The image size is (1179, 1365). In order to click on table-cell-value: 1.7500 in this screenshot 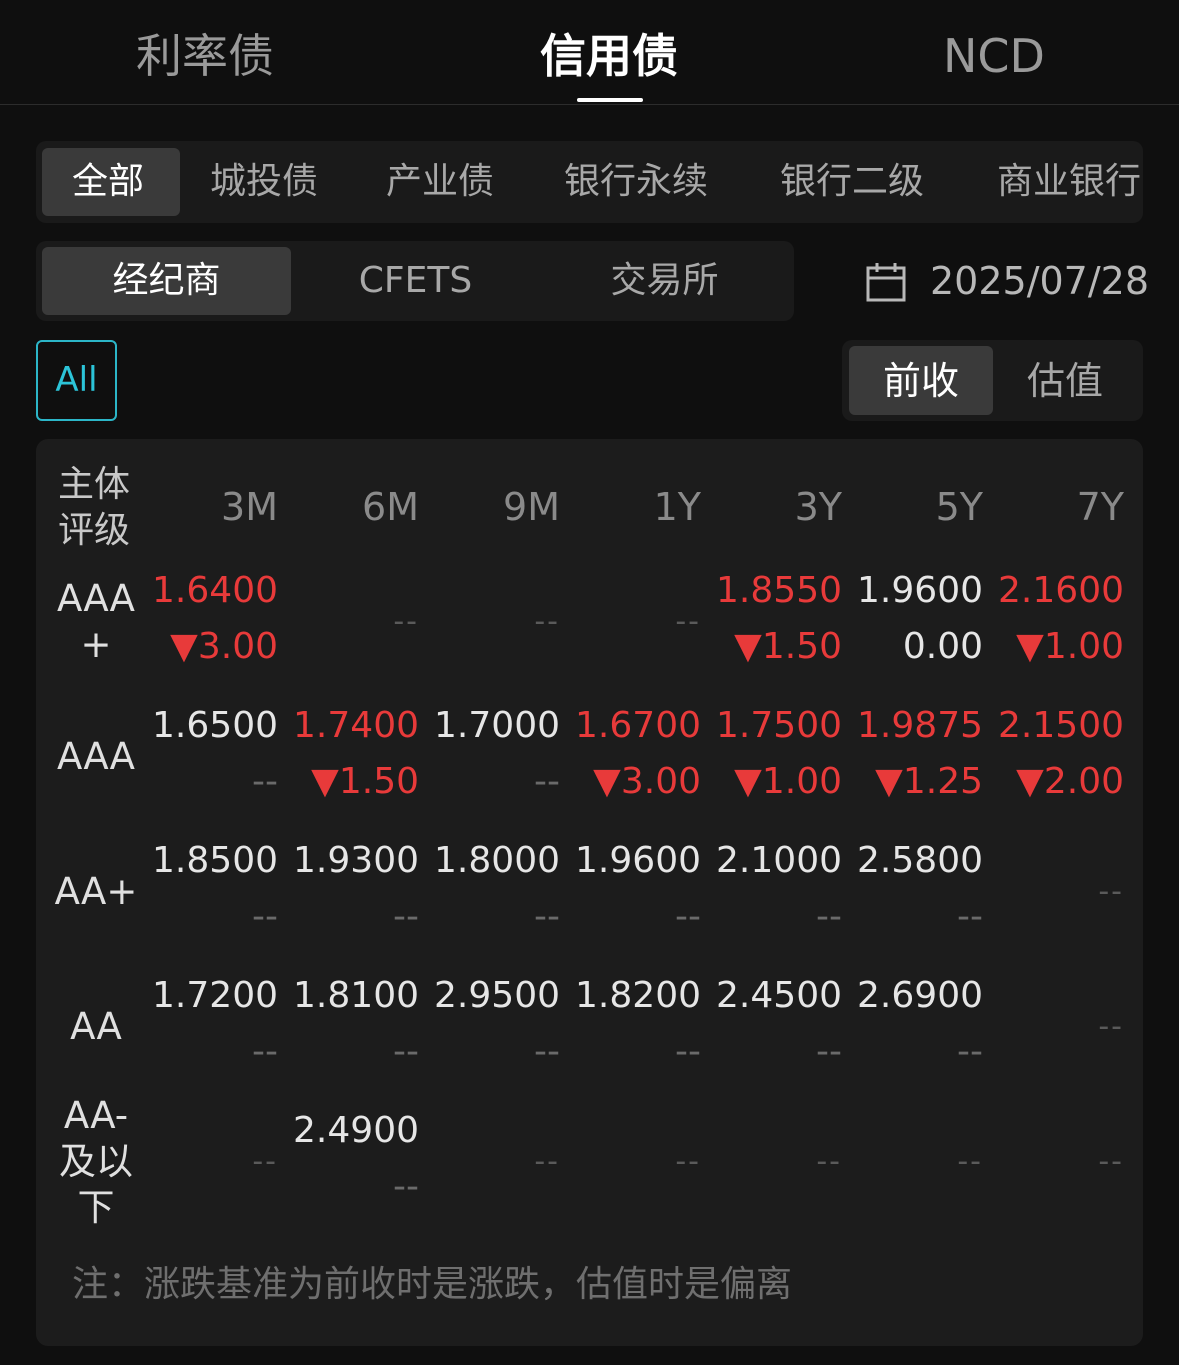, I will do `click(772, 726)`.